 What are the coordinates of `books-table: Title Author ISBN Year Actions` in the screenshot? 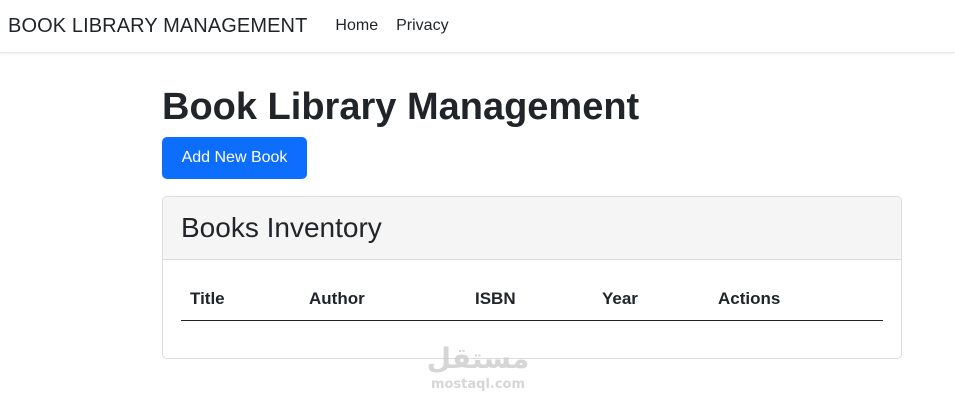 It's located at (532, 301).